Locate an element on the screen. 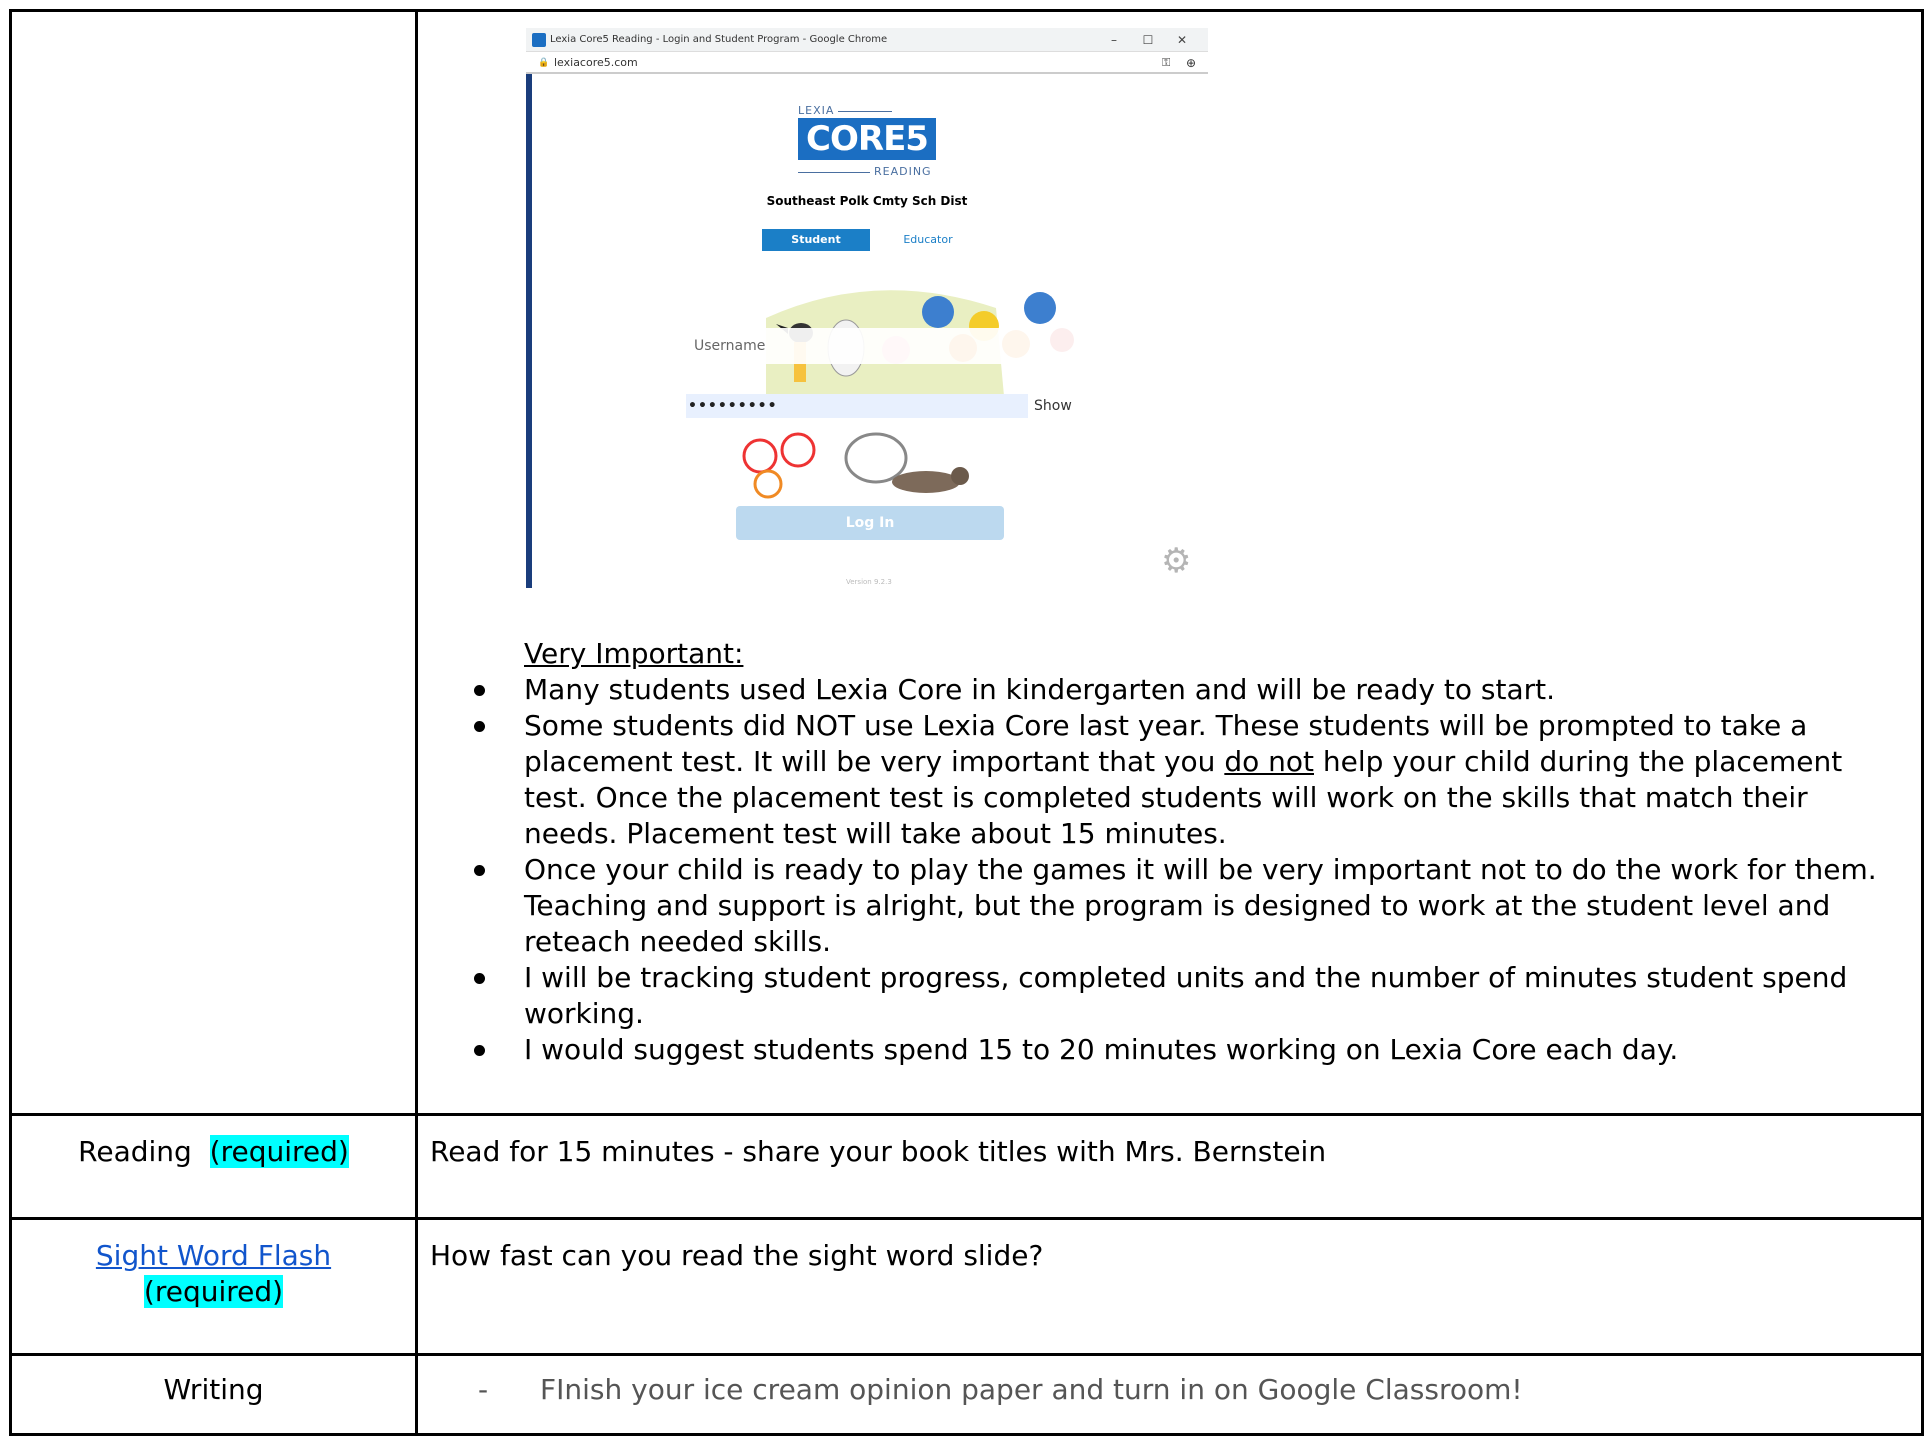 This screenshot has width=1927, height=1436. logo-reading-text: READING is located at coordinates (903, 171).